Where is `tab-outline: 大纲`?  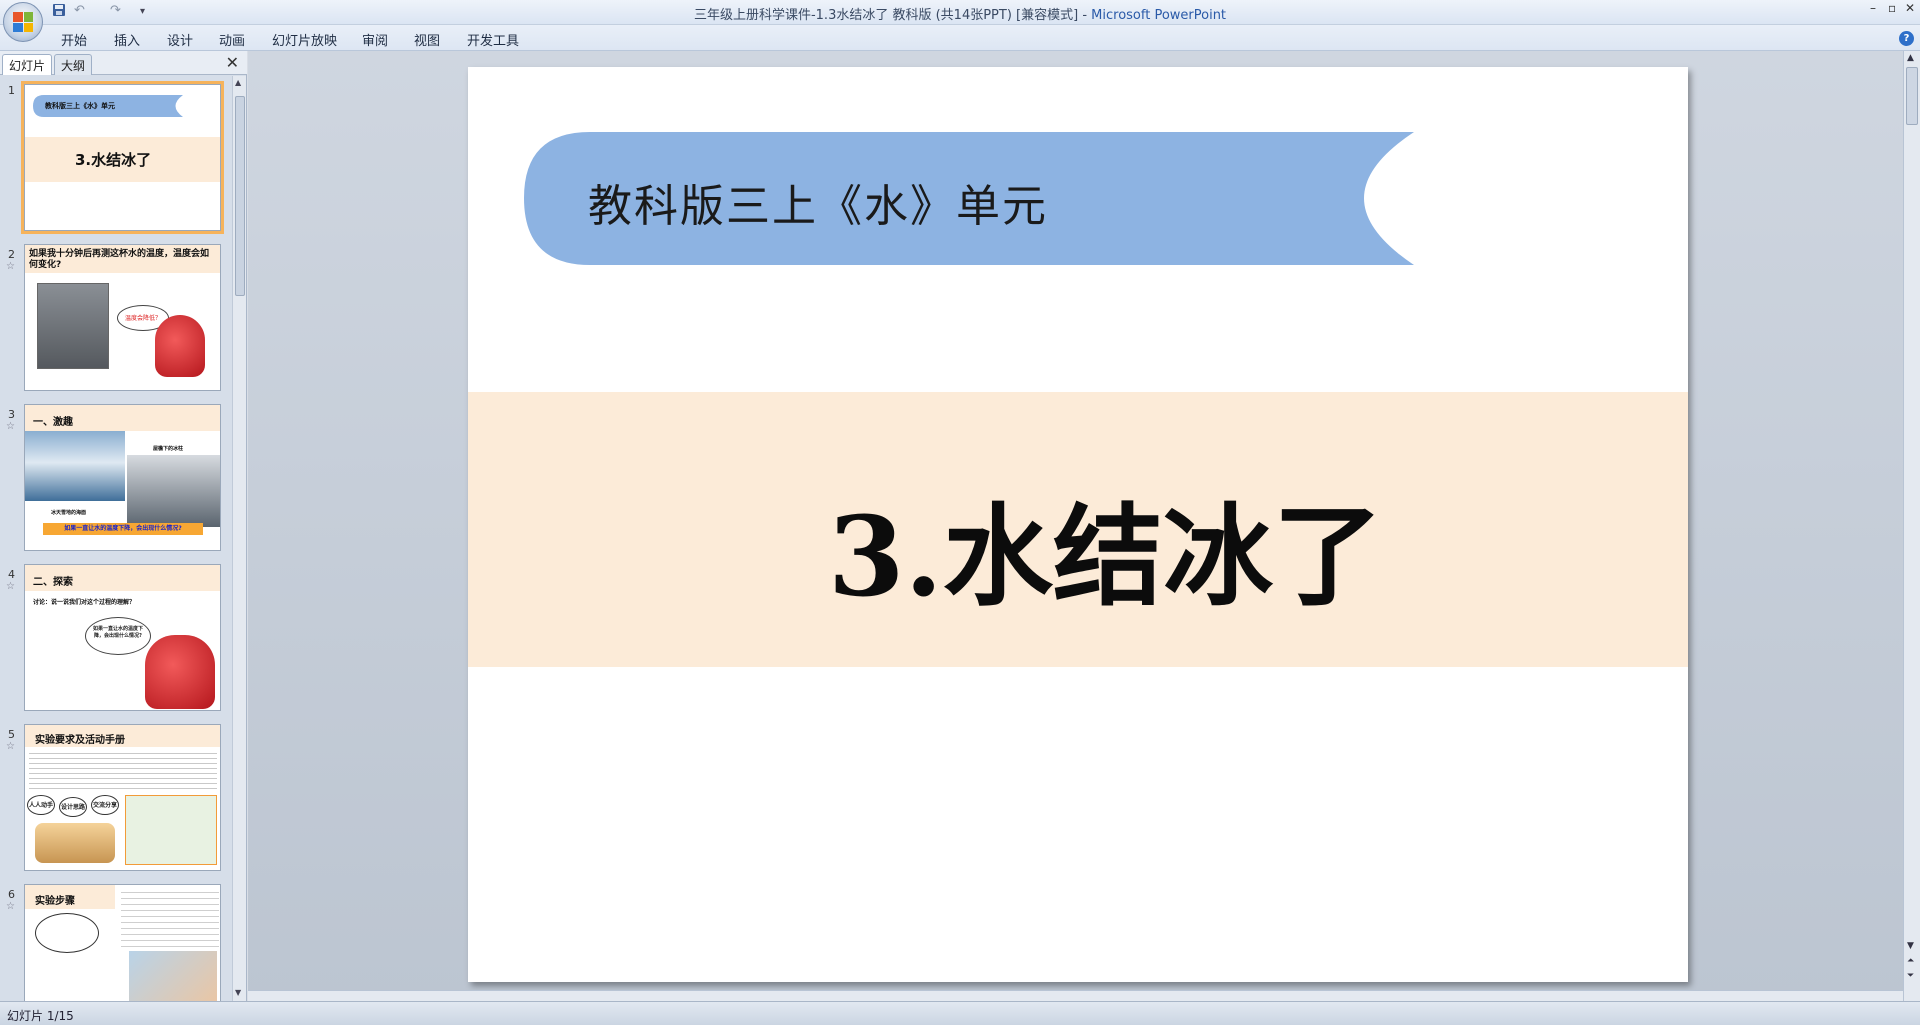 tab-outline: 大纲 is located at coordinates (73, 64).